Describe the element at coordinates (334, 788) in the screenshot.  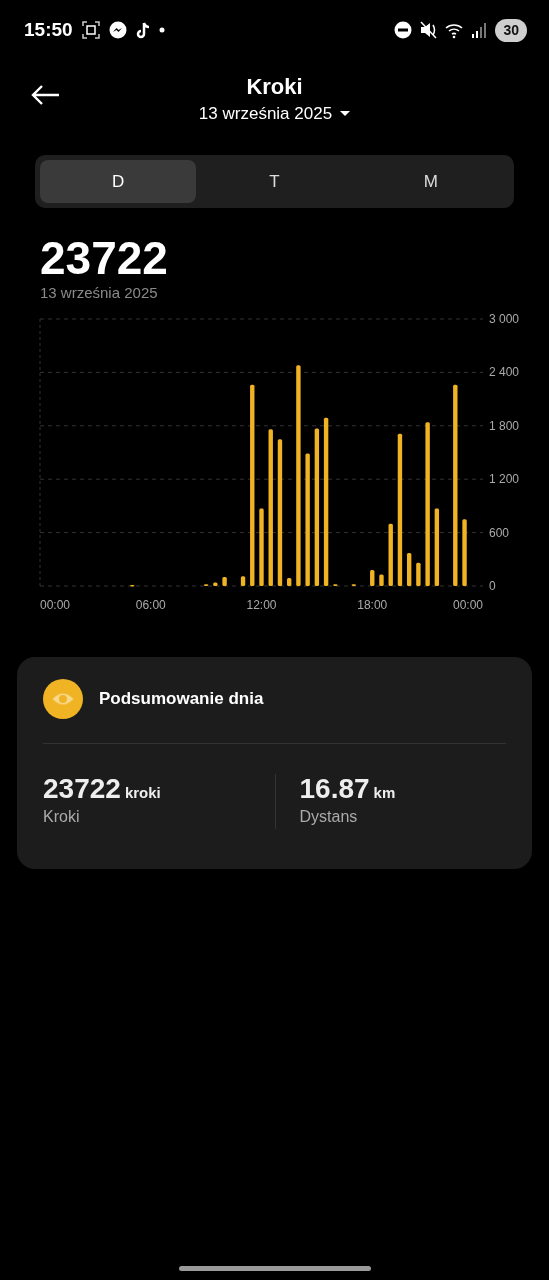
I see `stat-value: 16.87` at that location.